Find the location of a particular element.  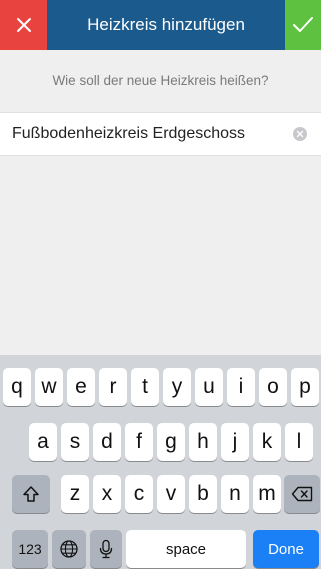

key-l: l is located at coordinates (299, 442).